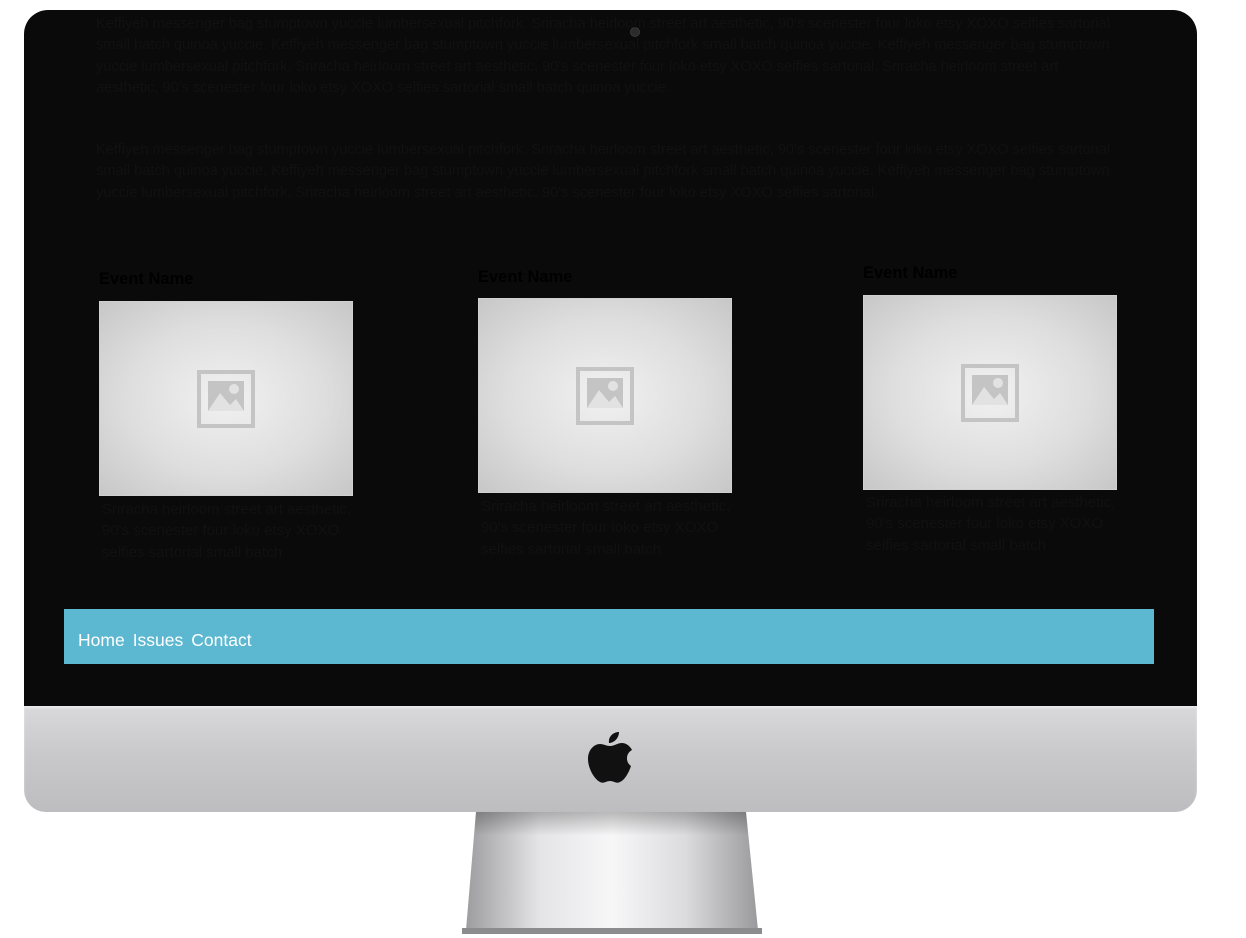 The width and height of the screenshot is (1246, 938). What do you see at coordinates (609, 636) in the screenshot?
I see `footer-nav: Home Issues Contact` at bounding box center [609, 636].